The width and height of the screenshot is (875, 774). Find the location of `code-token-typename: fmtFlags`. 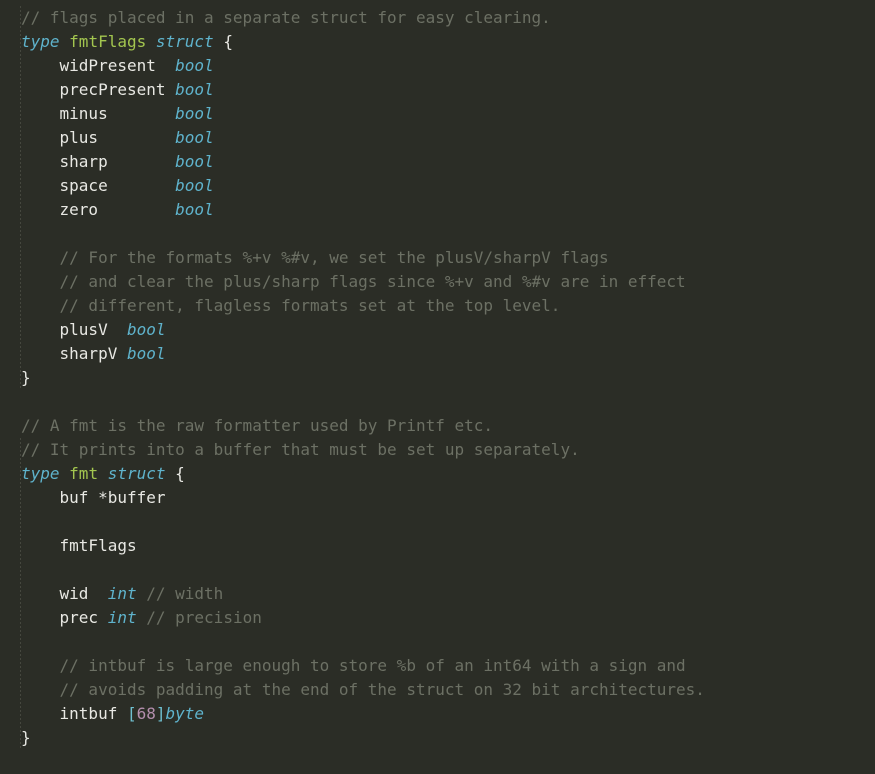

code-token-typename: fmtFlags is located at coordinates (108, 41).